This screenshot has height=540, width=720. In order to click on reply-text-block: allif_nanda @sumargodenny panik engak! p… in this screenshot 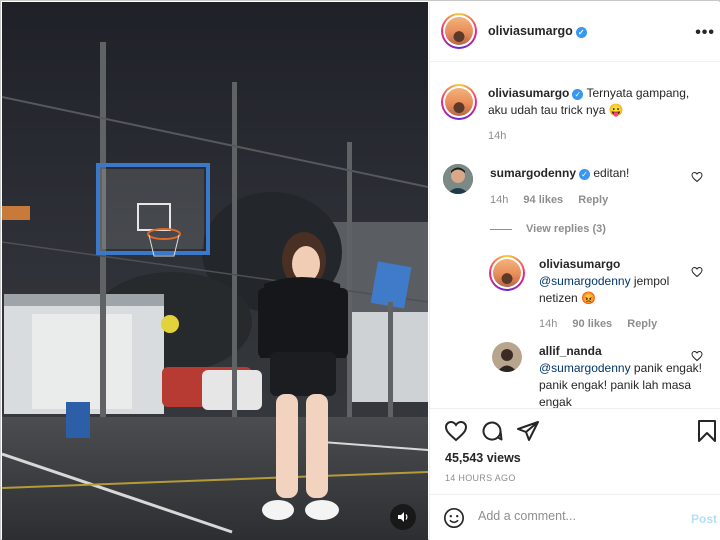, I will do `click(621, 375)`.